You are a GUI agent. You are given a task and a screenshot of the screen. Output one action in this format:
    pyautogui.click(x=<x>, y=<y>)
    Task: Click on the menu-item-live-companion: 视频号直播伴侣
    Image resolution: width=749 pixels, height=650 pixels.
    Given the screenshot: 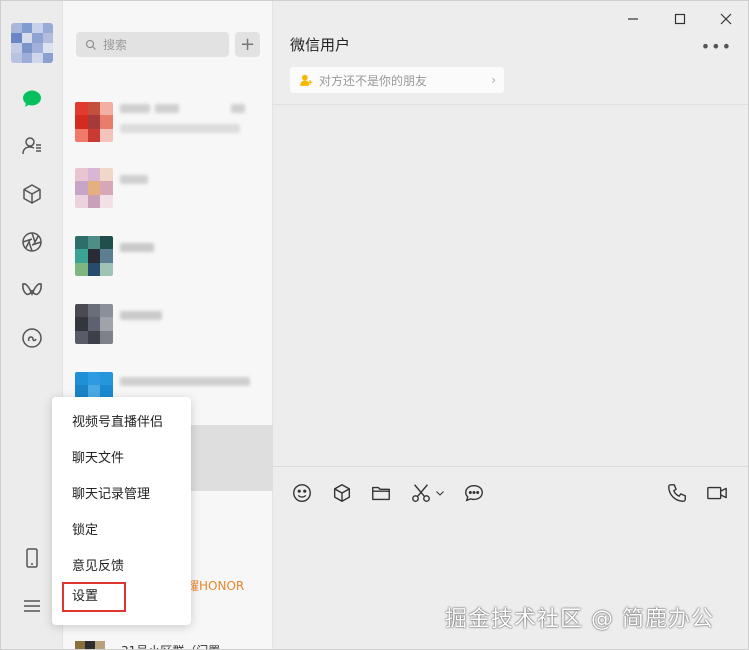 What is the action you would take?
    pyautogui.click(x=117, y=420)
    